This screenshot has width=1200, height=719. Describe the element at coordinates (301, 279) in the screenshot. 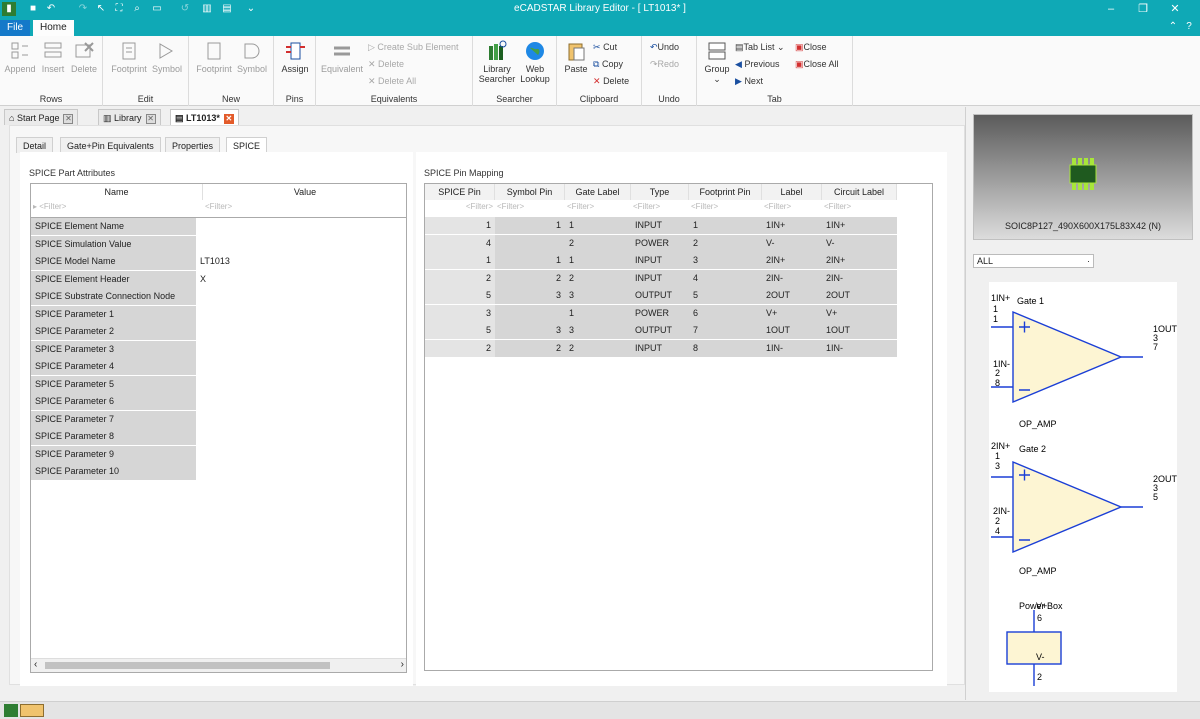

I see `attribute-value-cell: X` at that location.